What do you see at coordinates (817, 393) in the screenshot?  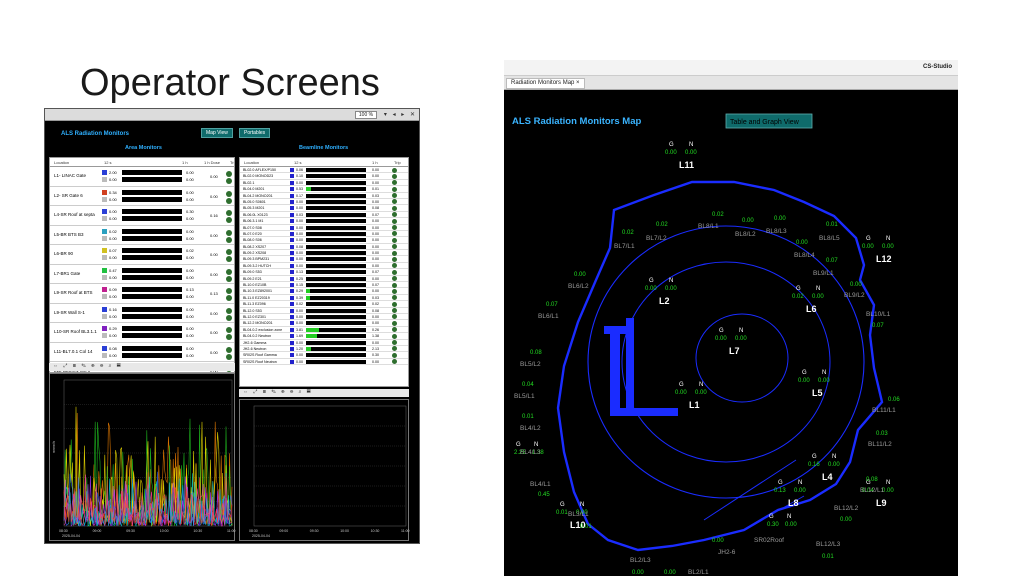 I see `monitor-id-l5: L5` at bounding box center [817, 393].